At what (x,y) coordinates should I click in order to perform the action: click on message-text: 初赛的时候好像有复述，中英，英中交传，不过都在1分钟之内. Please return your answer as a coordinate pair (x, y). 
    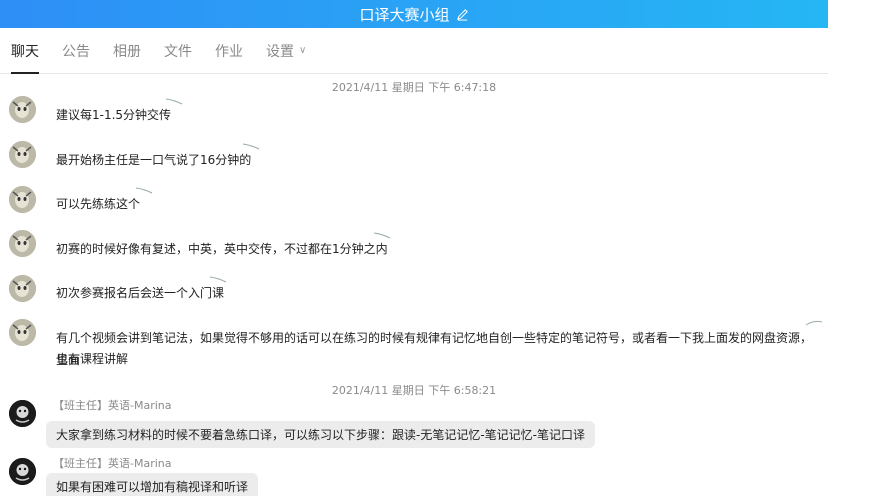
    Looking at the image, I should click on (222, 249).